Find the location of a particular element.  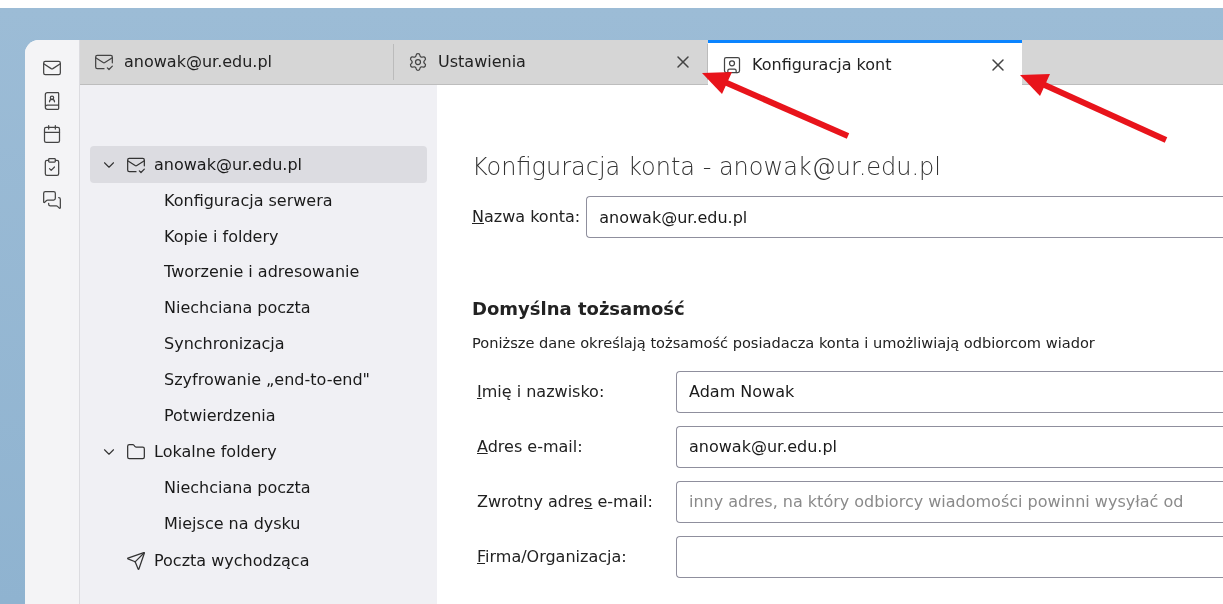

field-label: Adres e-mail: is located at coordinates (530, 446).